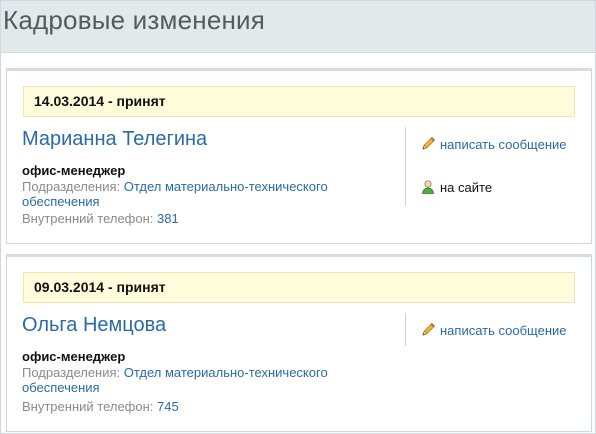  Describe the element at coordinates (168, 406) in the screenshot. I see `phone-number: 745` at that location.